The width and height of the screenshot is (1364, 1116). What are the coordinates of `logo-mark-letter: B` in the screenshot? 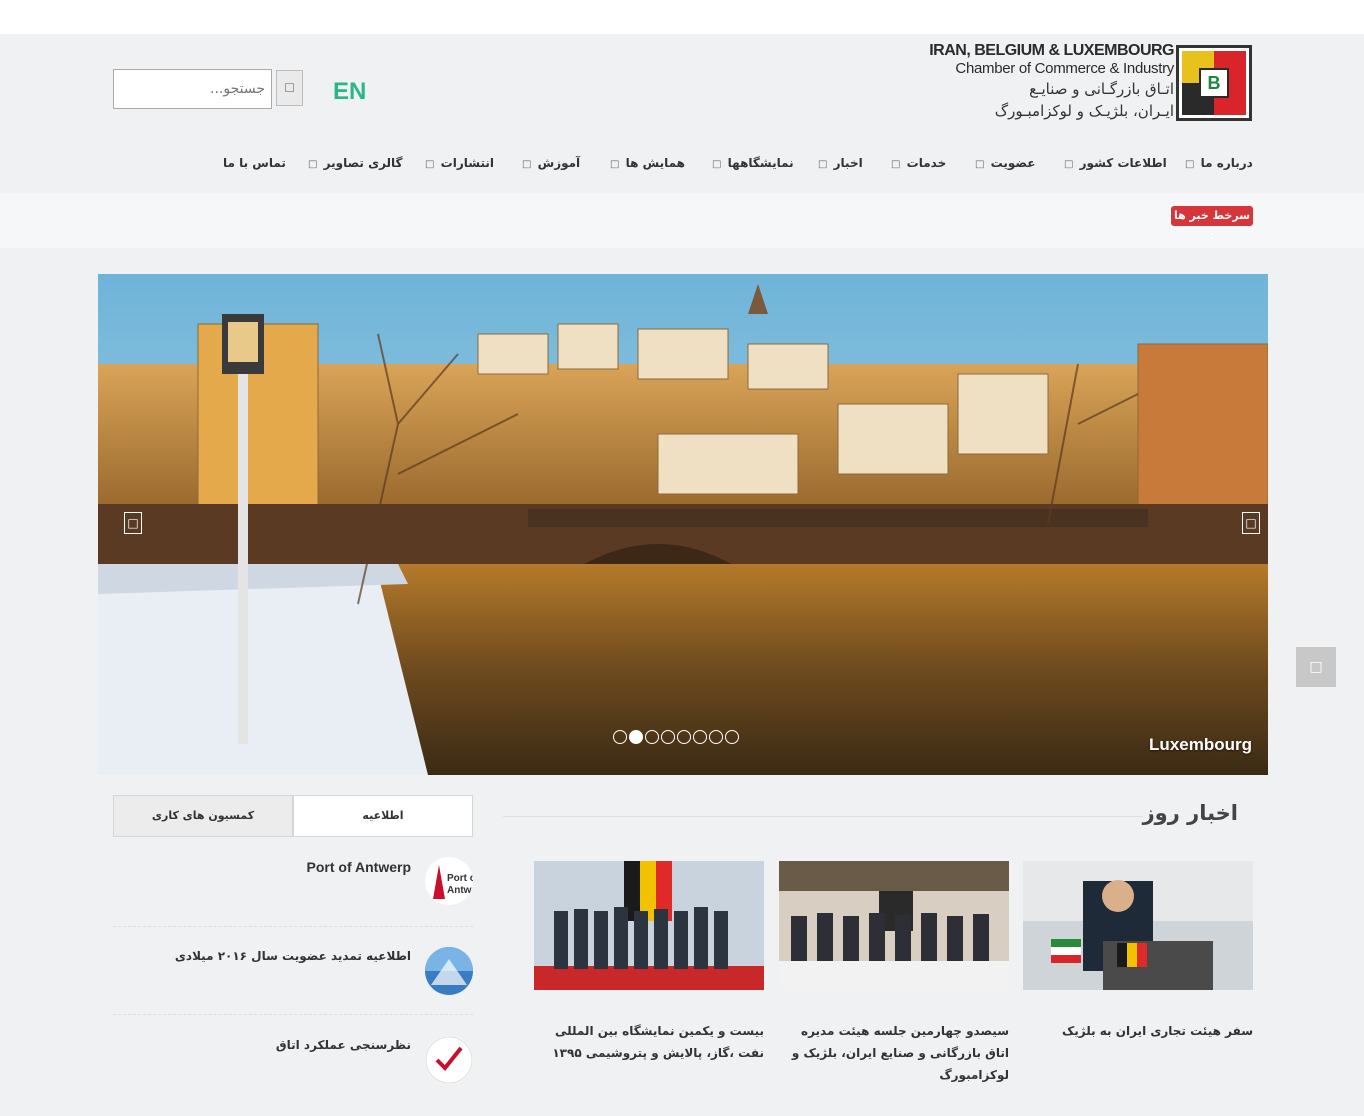 It's located at (1214, 83).